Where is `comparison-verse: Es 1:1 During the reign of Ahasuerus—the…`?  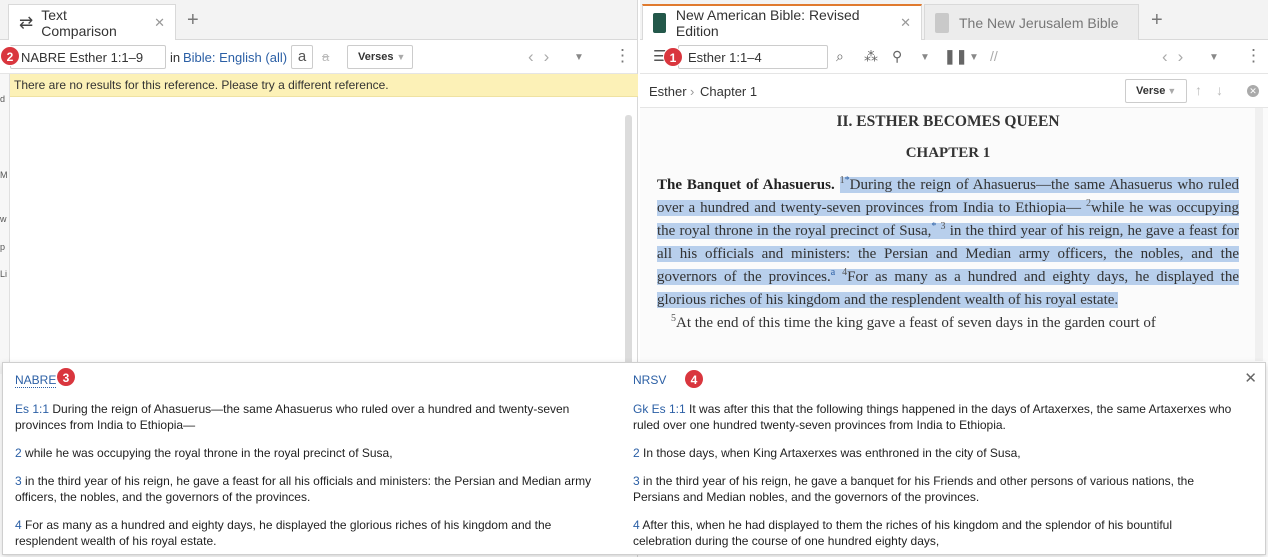
comparison-verse: Es 1:1 During the reign of Ahasuerus—the… is located at coordinates (315, 417).